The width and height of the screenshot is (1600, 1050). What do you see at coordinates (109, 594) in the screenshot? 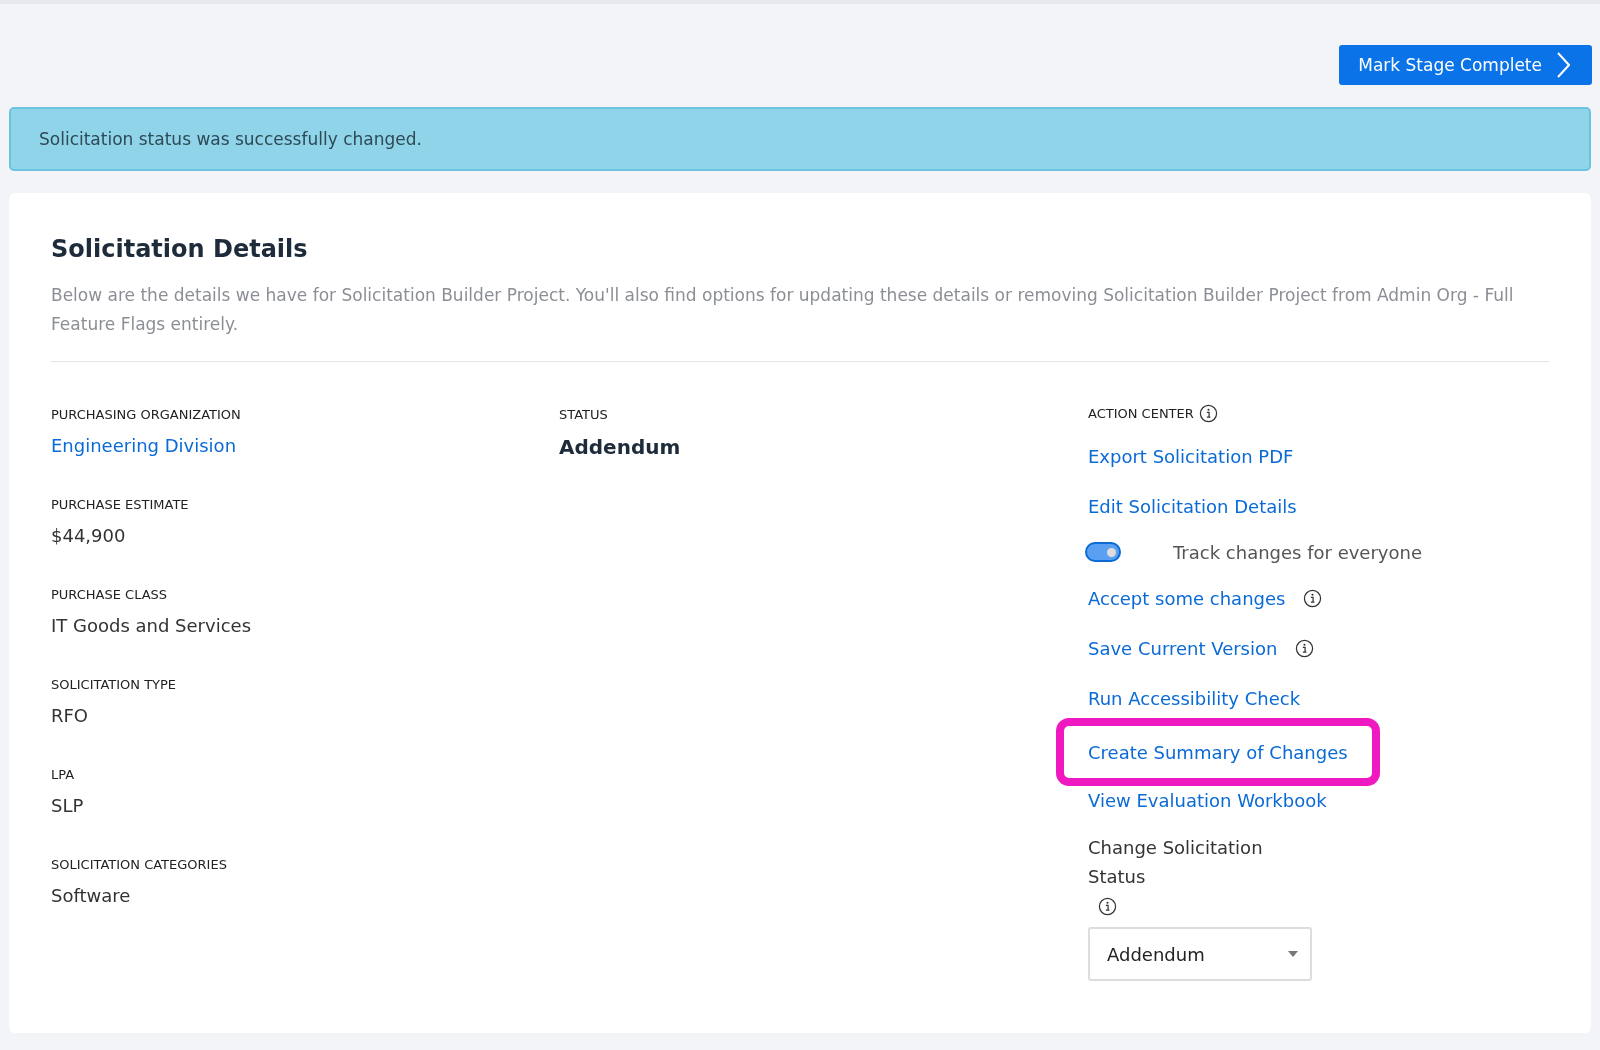
I see `field-label: PURCHASE CLASS` at bounding box center [109, 594].